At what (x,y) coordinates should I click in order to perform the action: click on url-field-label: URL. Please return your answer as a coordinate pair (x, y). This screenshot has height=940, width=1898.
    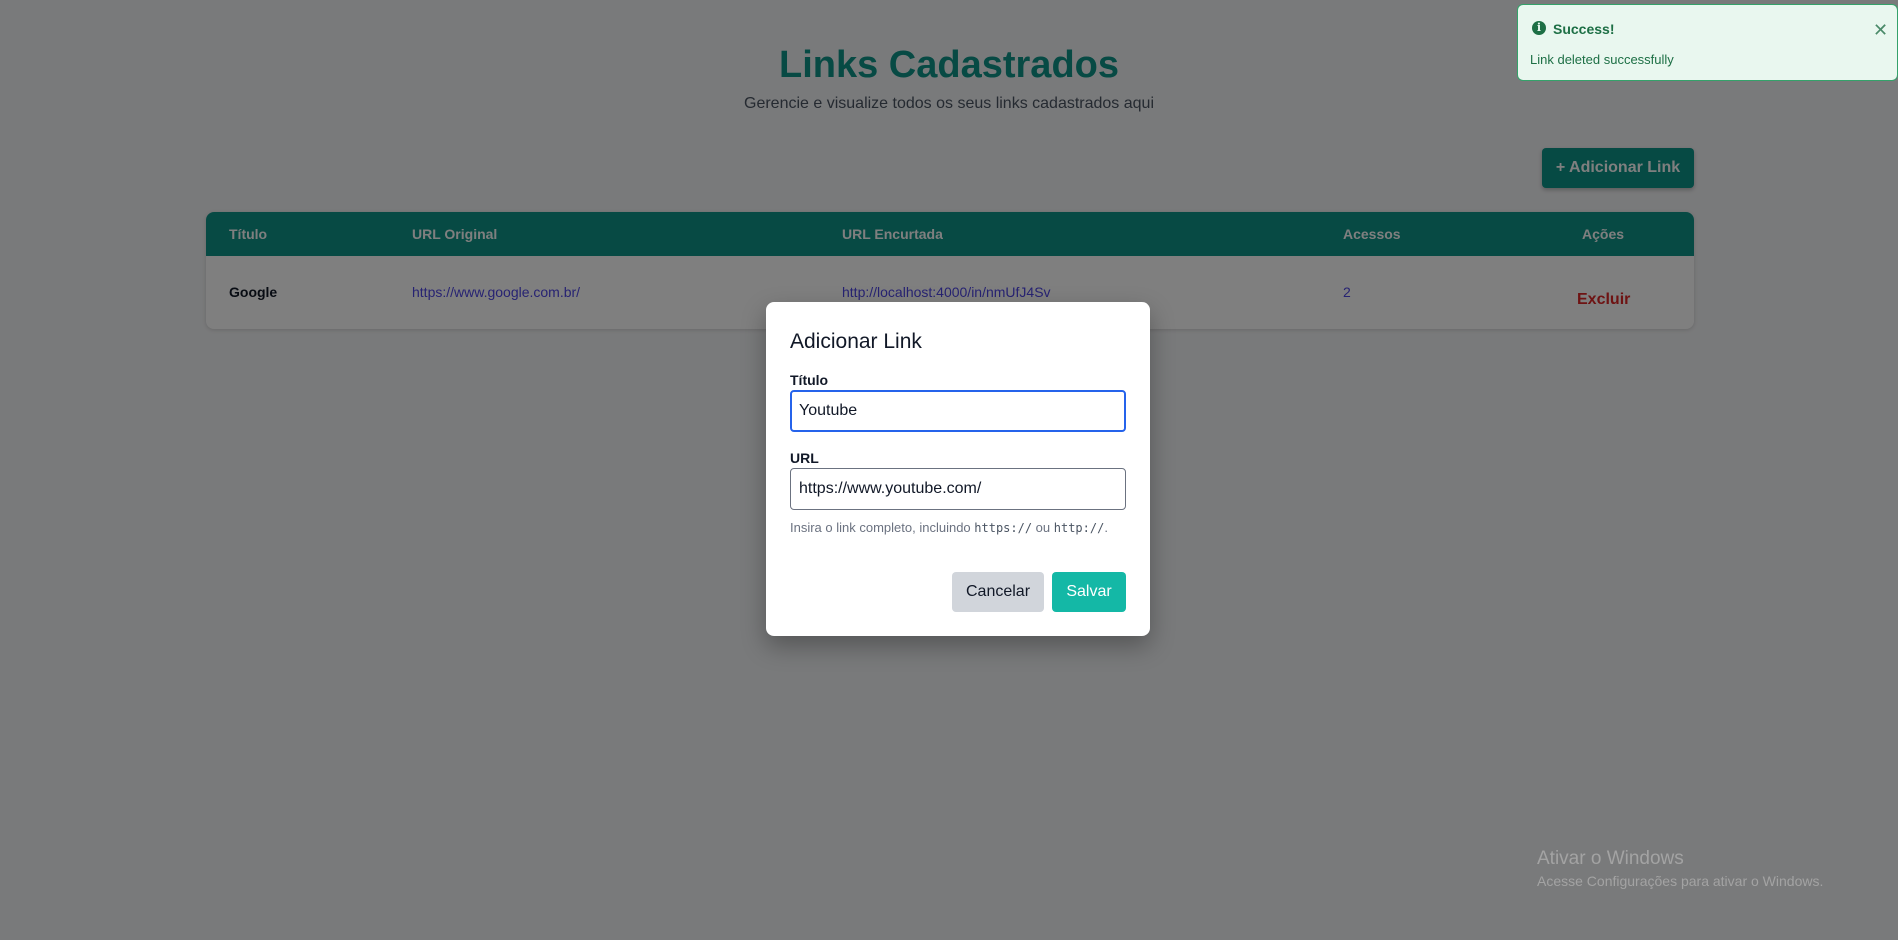
    Looking at the image, I should click on (804, 458).